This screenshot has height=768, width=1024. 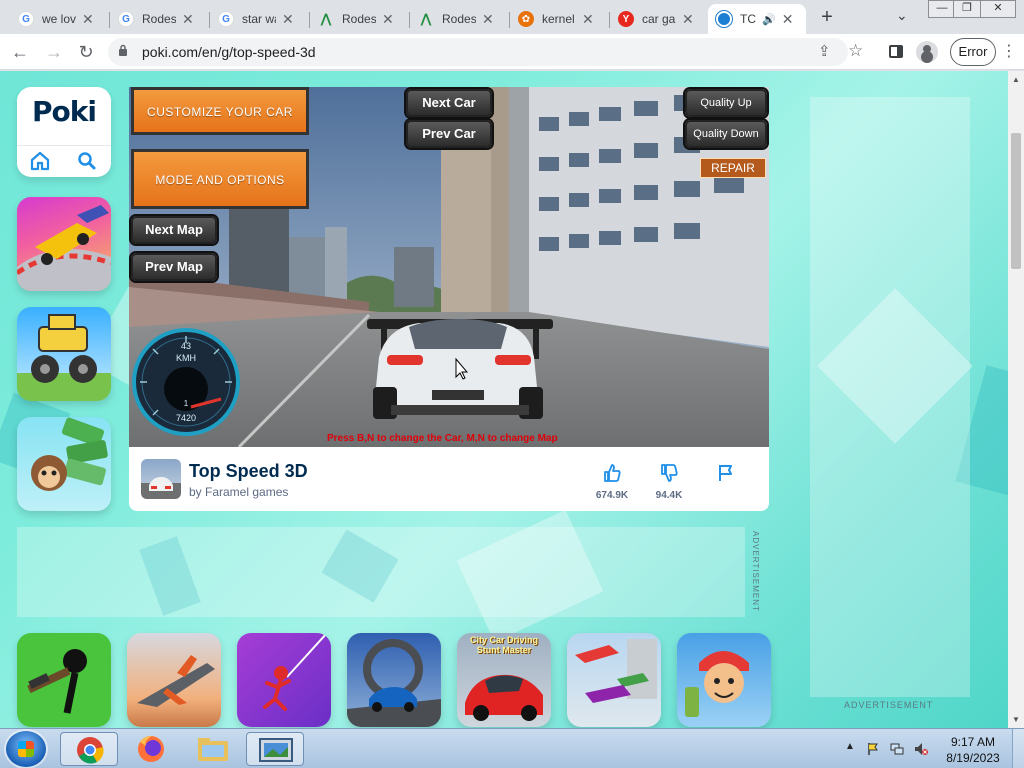 I want to click on taskbar-chrome, so click(x=89, y=749).